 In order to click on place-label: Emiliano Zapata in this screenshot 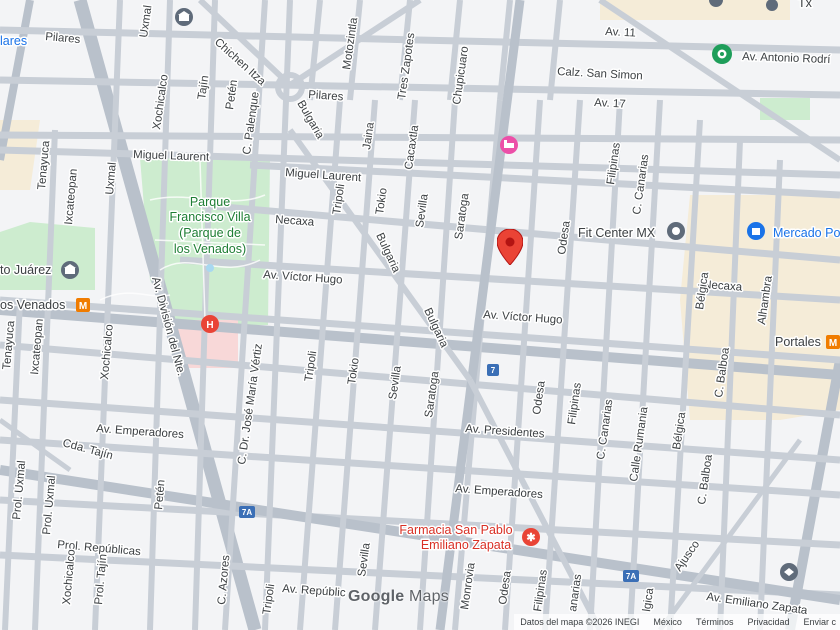, I will do `click(466, 545)`.